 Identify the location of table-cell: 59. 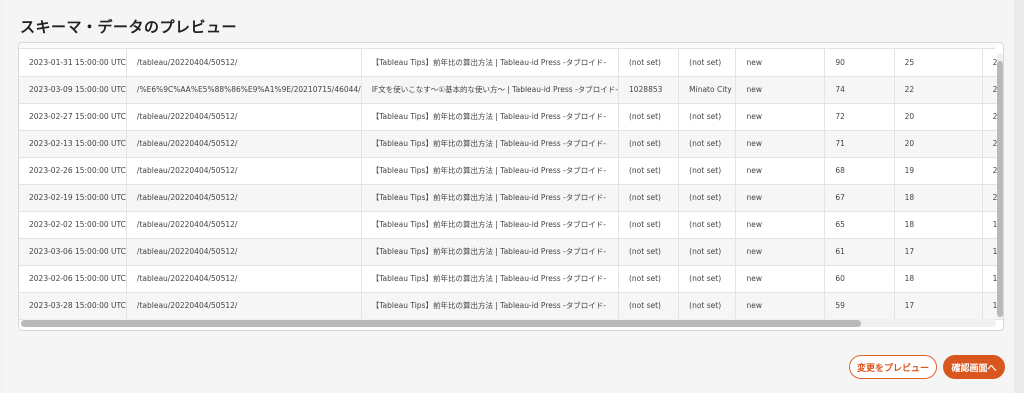
(859, 306).